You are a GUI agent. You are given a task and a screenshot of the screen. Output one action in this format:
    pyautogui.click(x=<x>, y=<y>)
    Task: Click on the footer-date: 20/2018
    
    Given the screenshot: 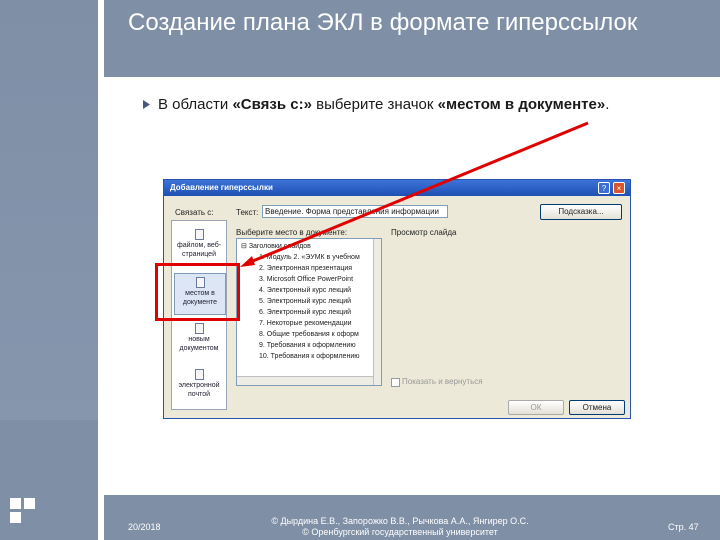 What is the action you would take?
    pyautogui.click(x=144, y=527)
    